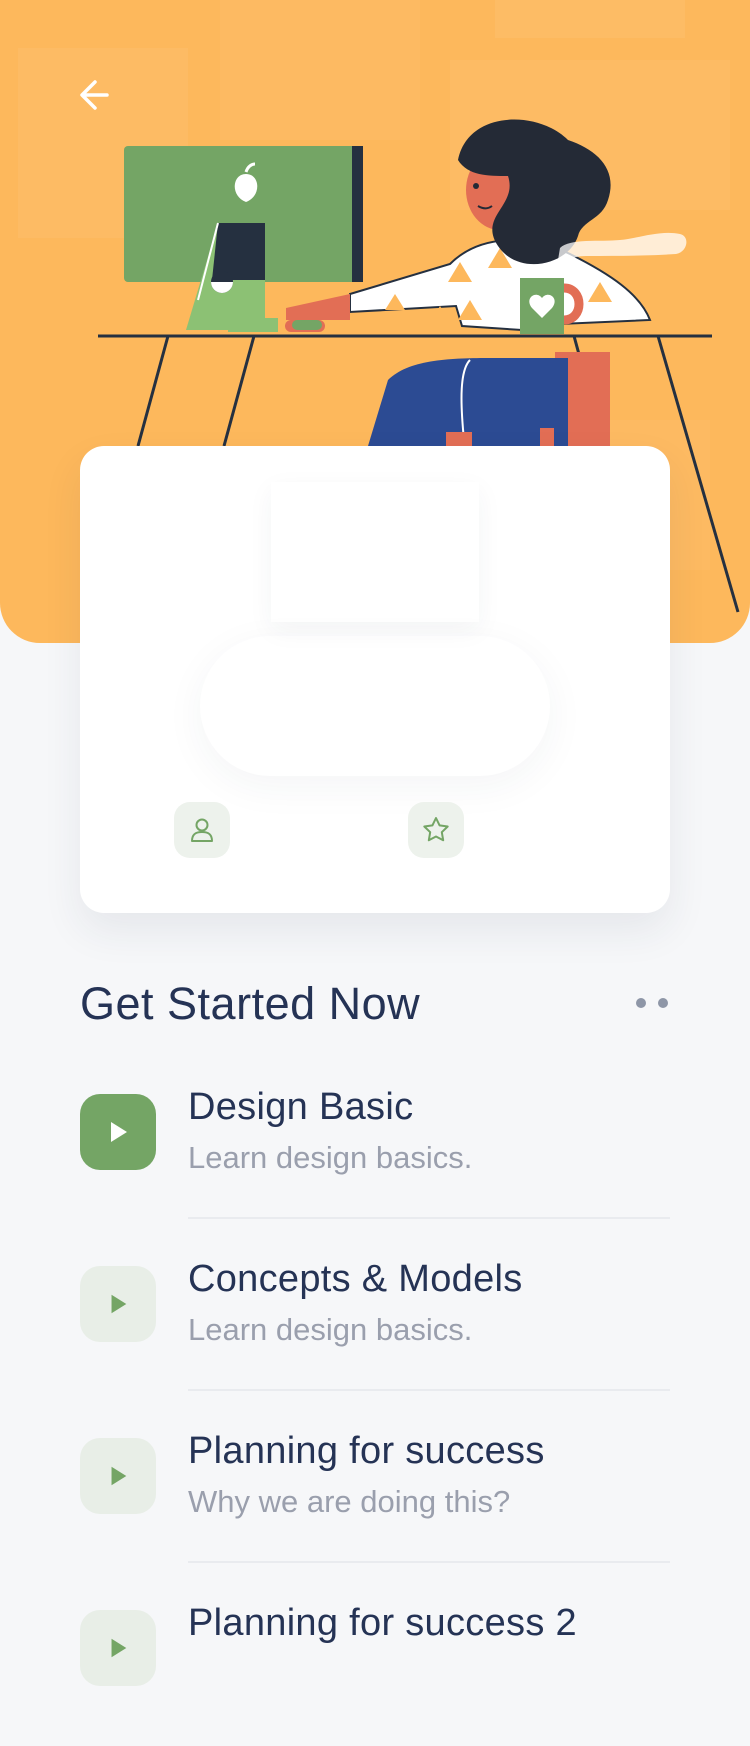 This screenshot has width=750, height=1746. I want to click on user-icon, so click(202, 830).